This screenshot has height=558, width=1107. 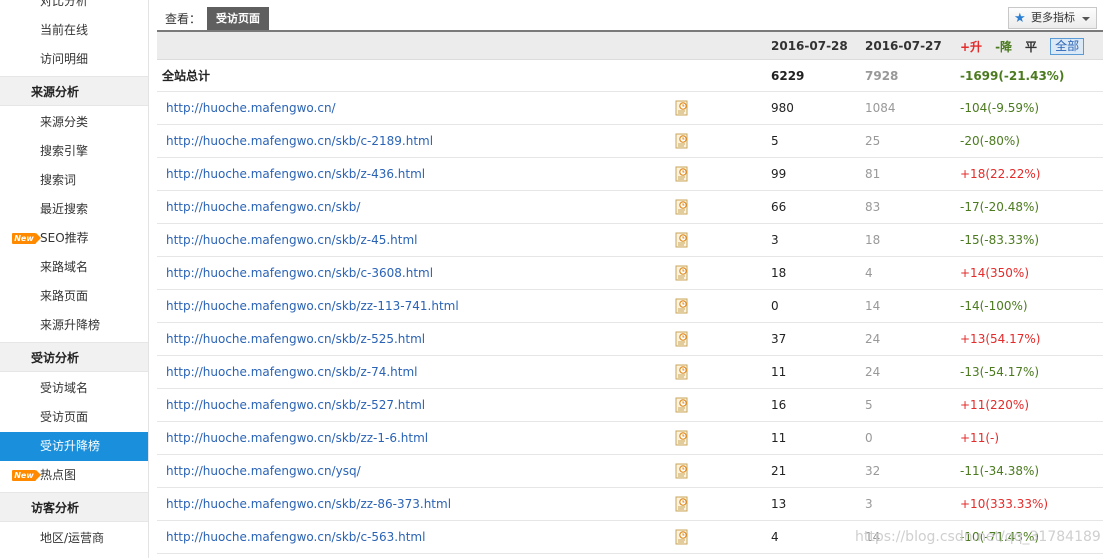 I want to click on sidebar-item: 搜索引擎, so click(x=74, y=151).